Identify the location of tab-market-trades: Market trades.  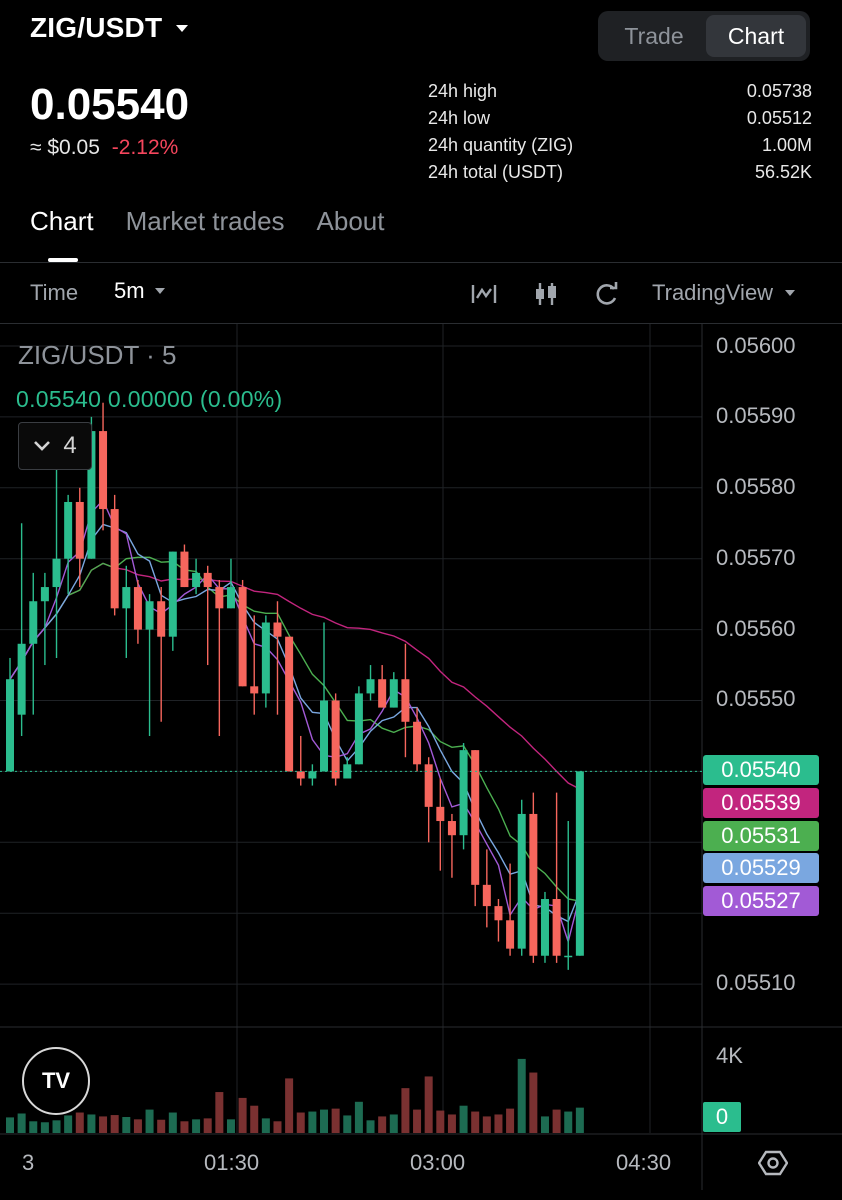
(205, 221).